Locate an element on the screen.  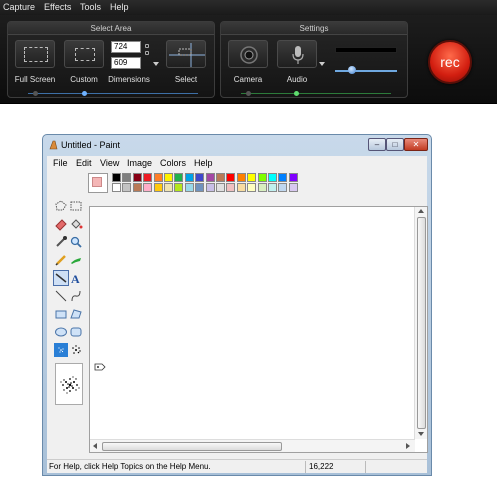
scroll-right-icon is located at coordinates (408, 446).